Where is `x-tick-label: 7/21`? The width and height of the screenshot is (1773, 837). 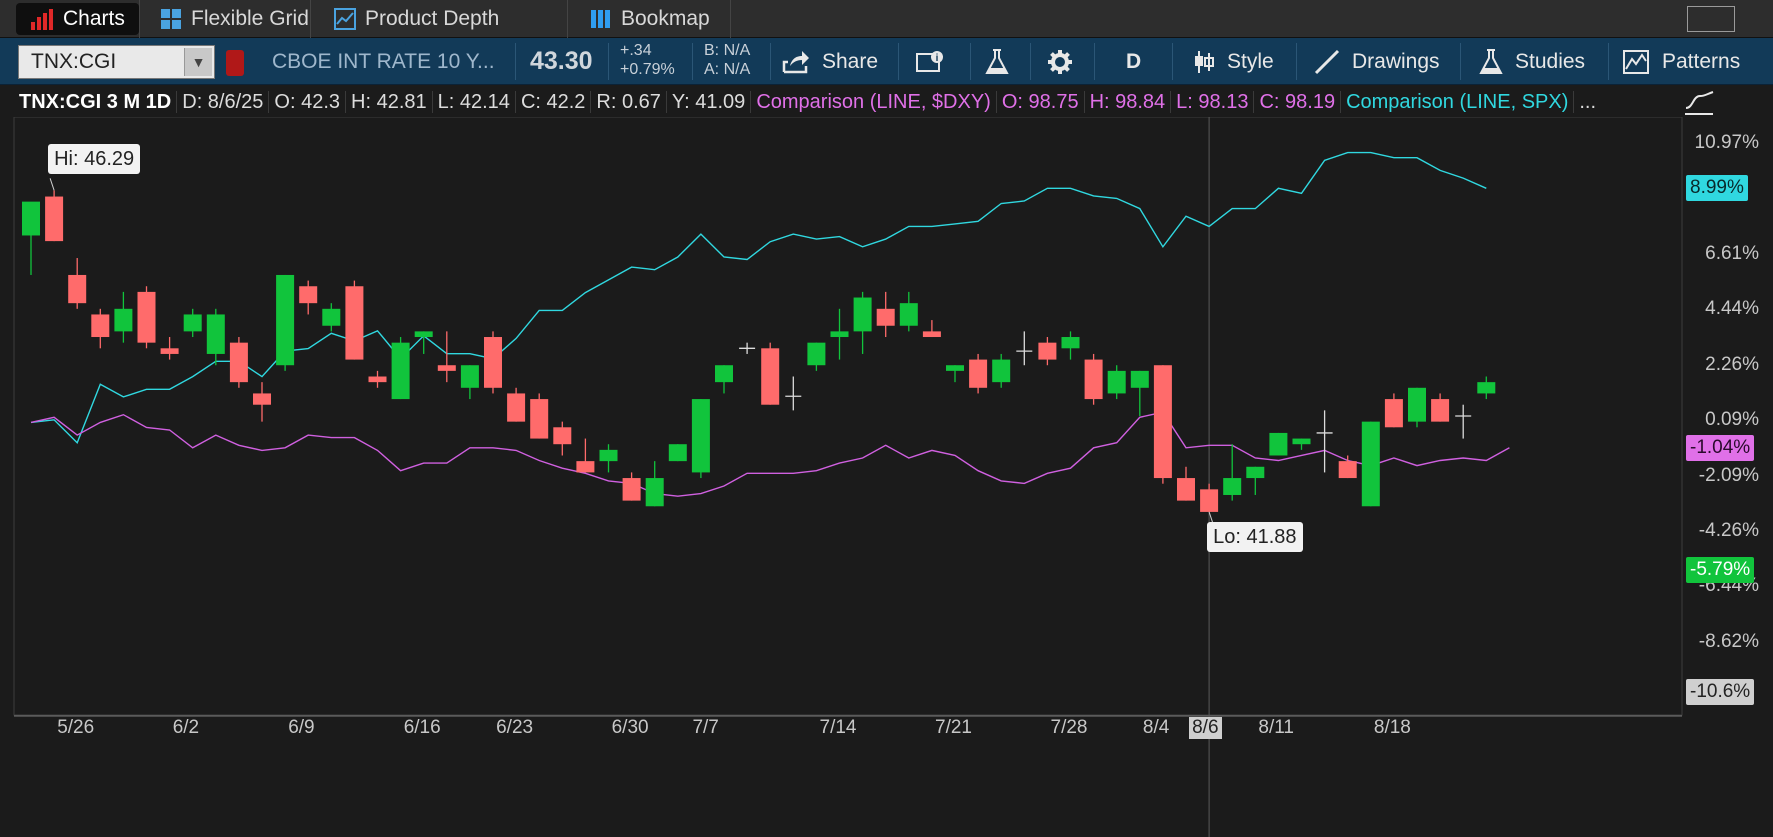
x-tick-label: 7/21 is located at coordinates (953, 727).